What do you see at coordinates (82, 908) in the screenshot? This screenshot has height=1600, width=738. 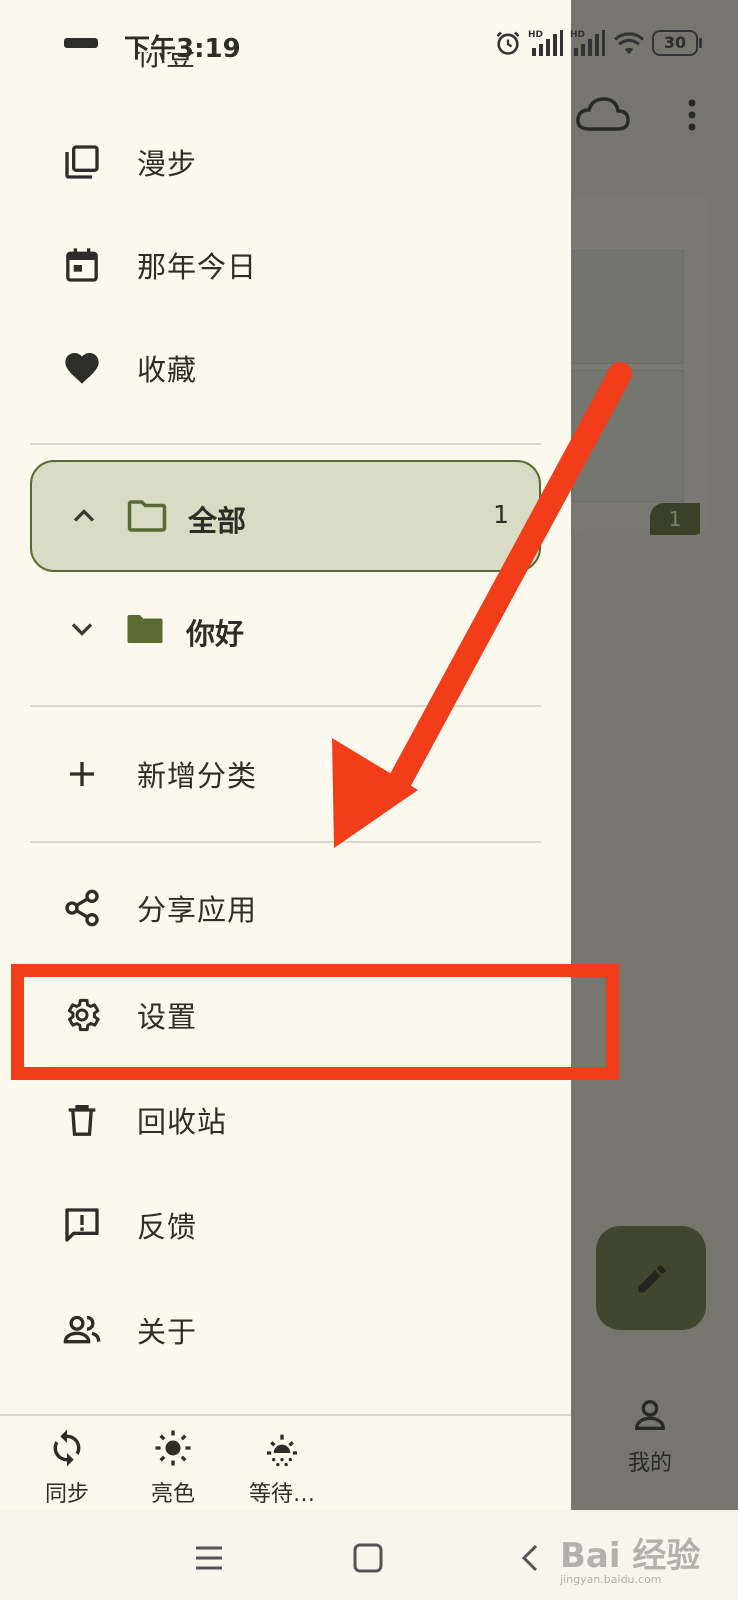 I see `share-icon` at bounding box center [82, 908].